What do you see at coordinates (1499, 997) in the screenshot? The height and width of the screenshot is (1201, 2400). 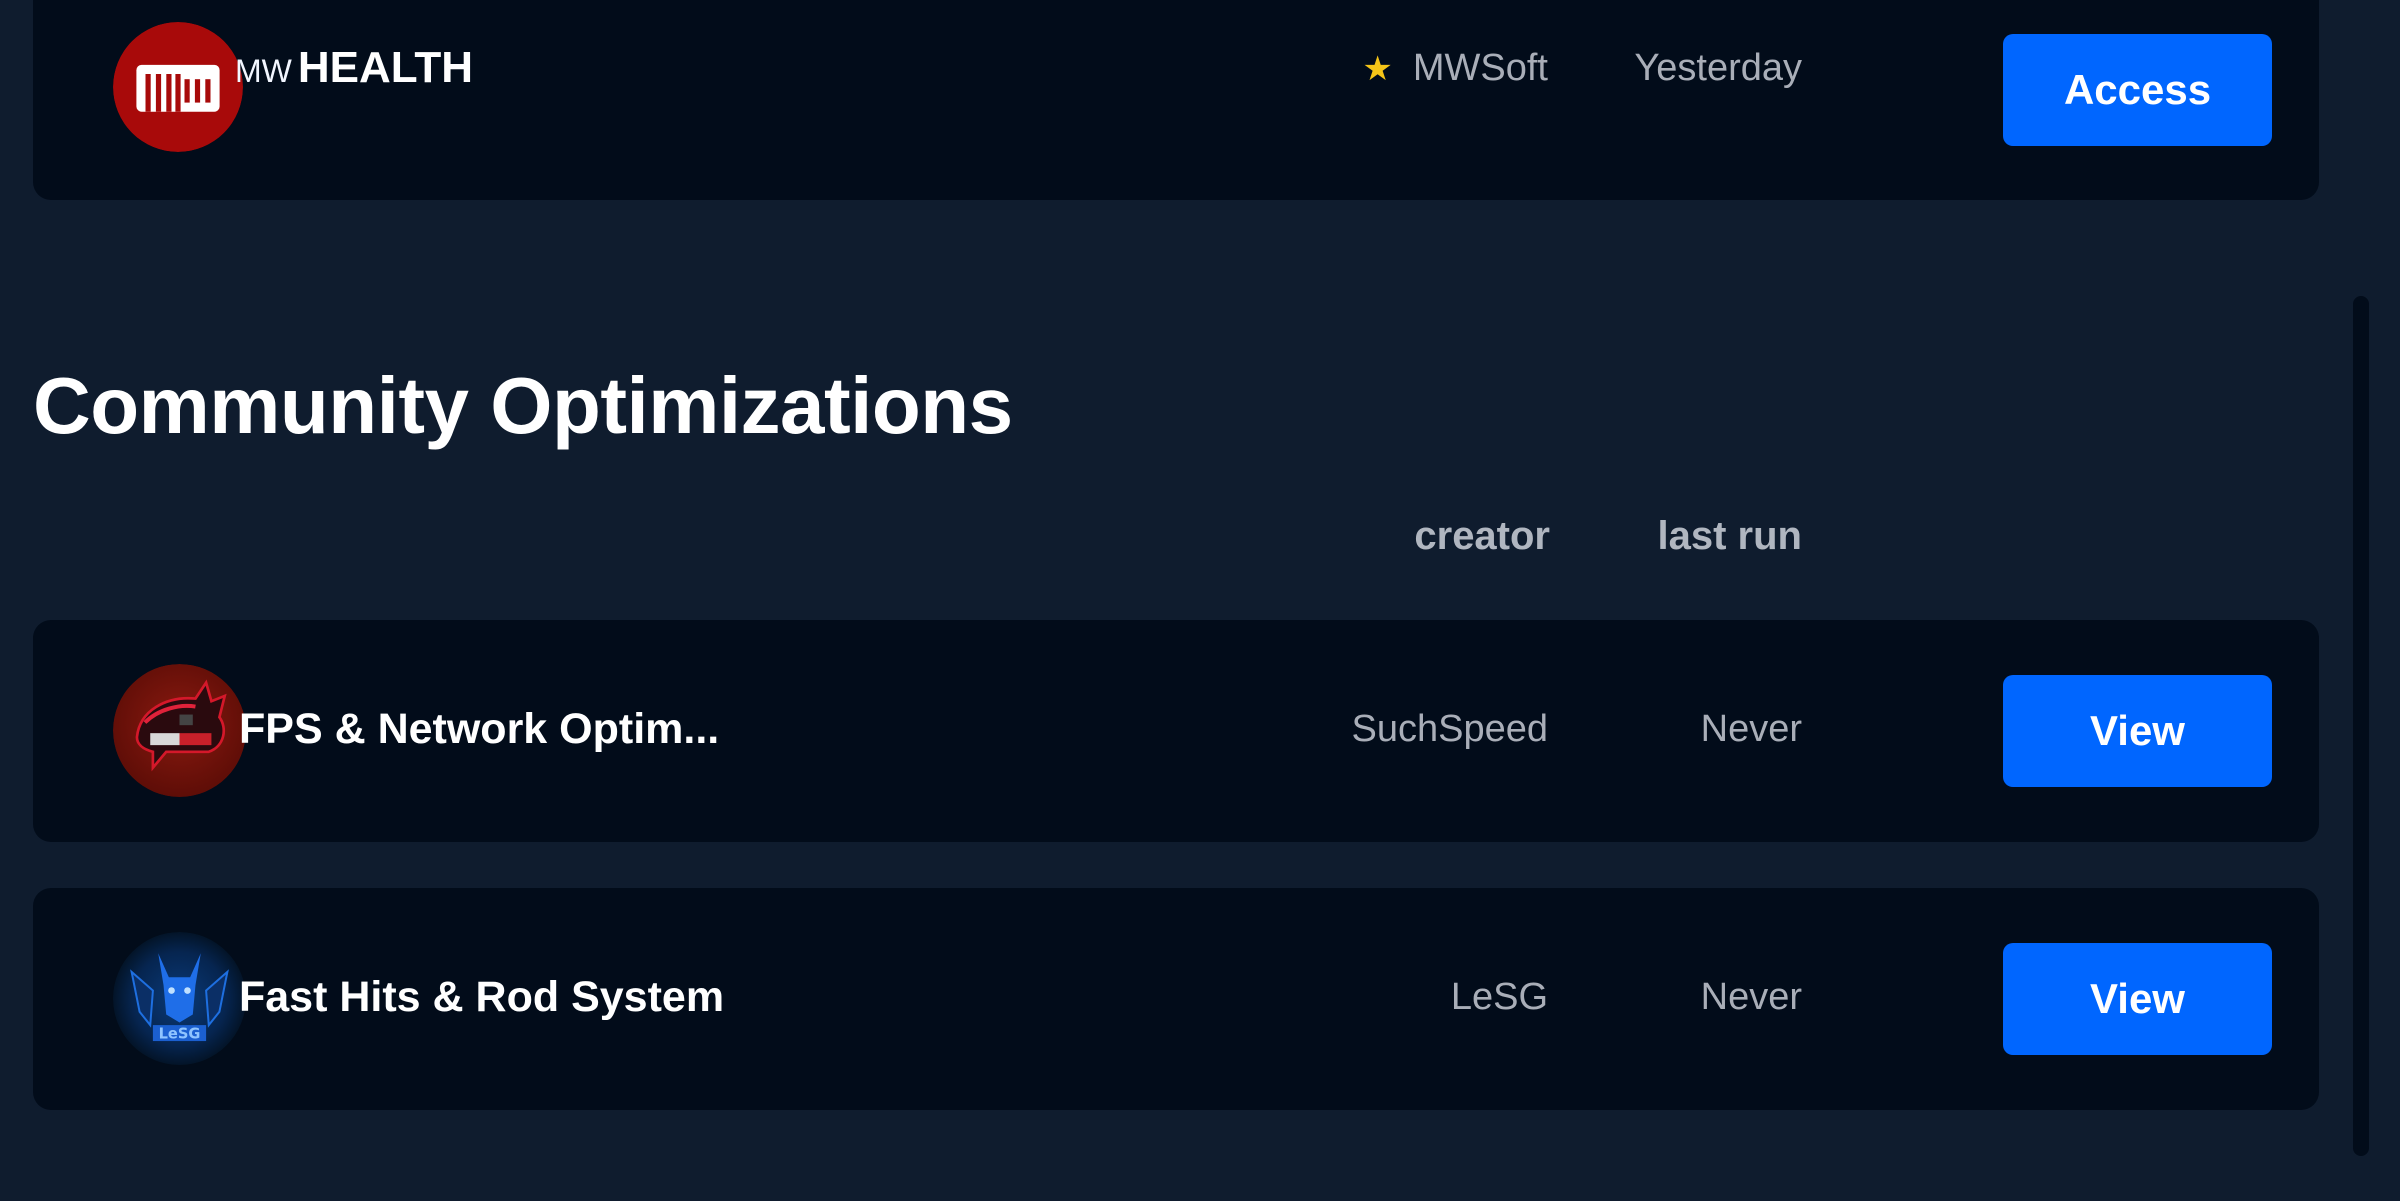 I see `item-creator: LeSG` at bounding box center [1499, 997].